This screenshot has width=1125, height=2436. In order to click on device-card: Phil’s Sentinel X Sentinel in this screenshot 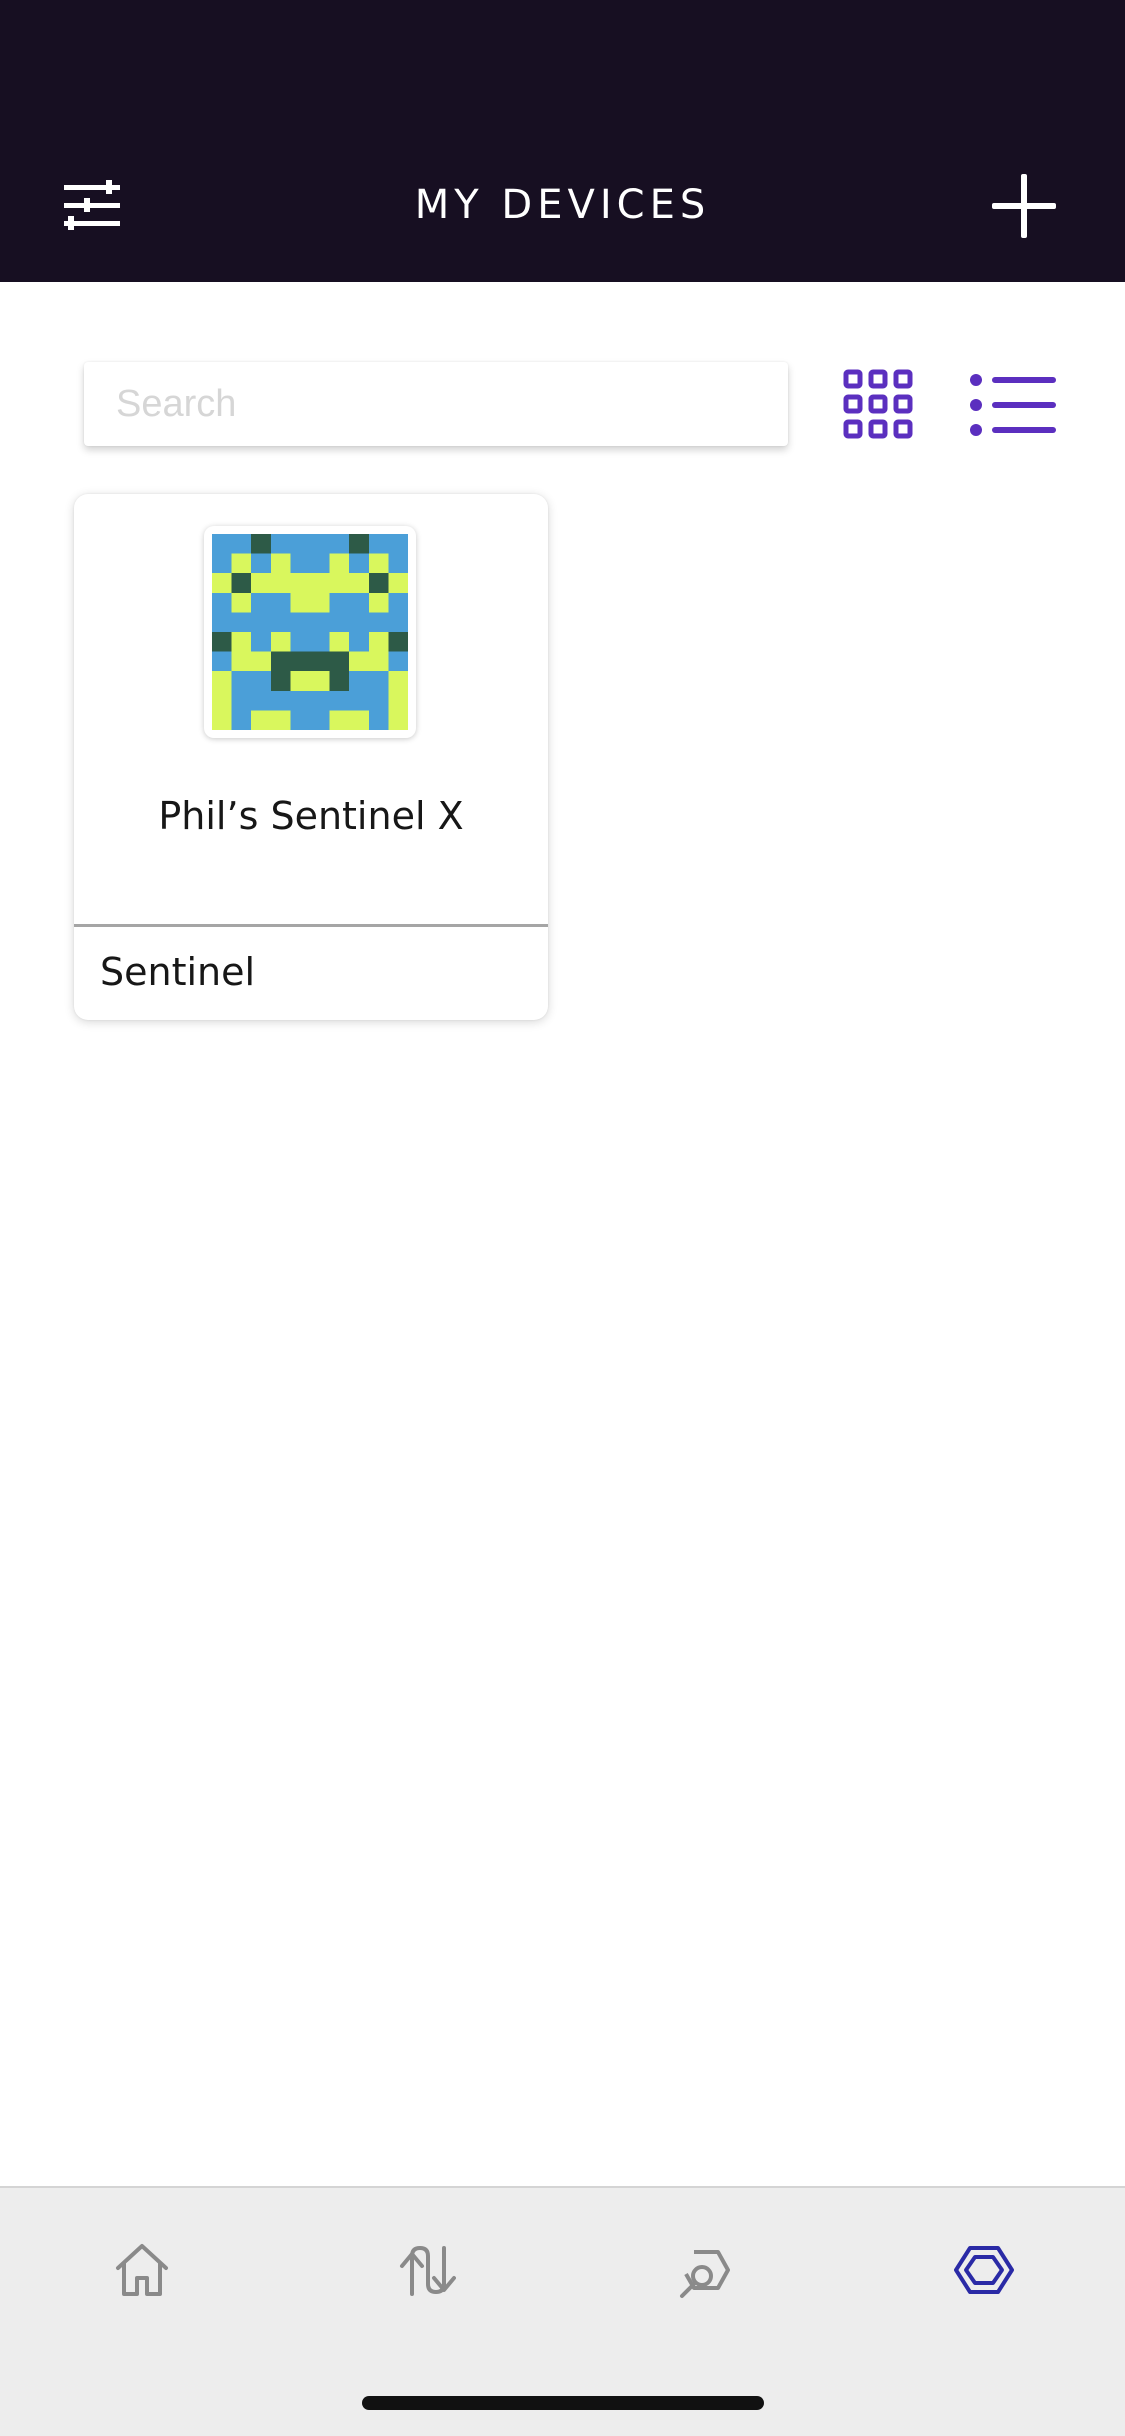, I will do `click(311, 757)`.